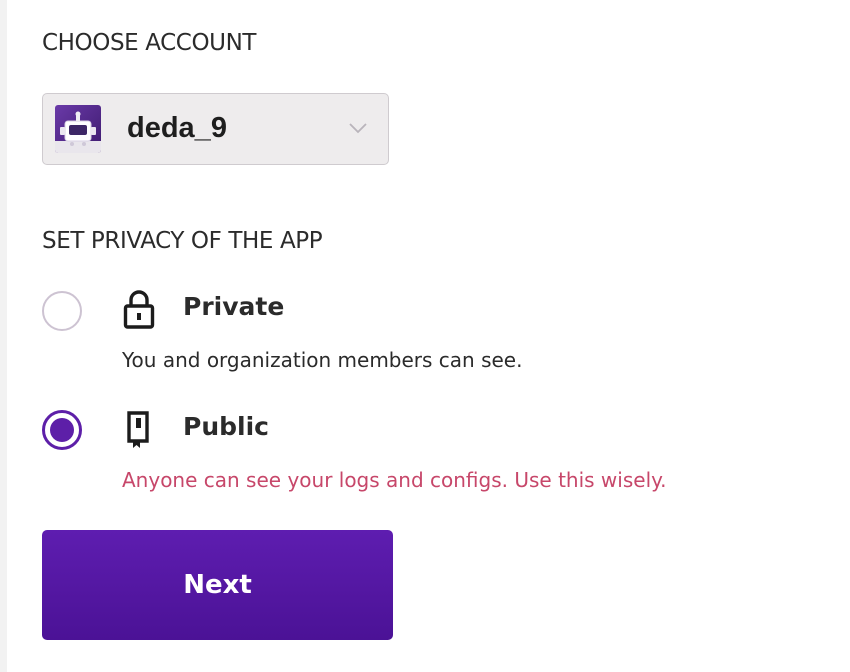 The width and height of the screenshot is (850, 672). Describe the element at coordinates (358, 128) in the screenshot. I see `chevron-down-icon` at that location.